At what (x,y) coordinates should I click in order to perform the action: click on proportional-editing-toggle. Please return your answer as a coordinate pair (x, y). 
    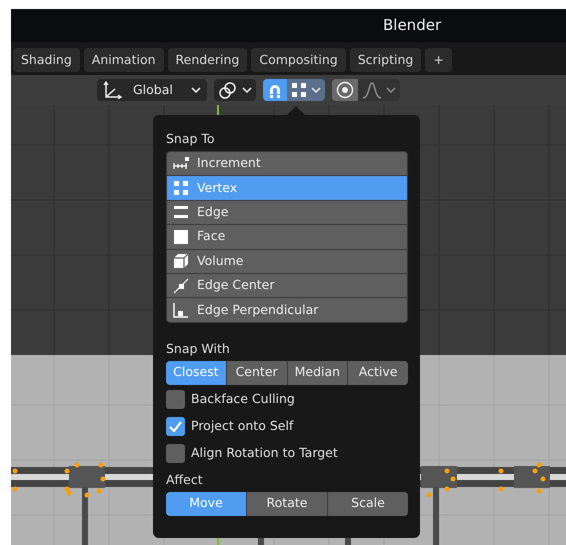
    Looking at the image, I should click on (345, 90).